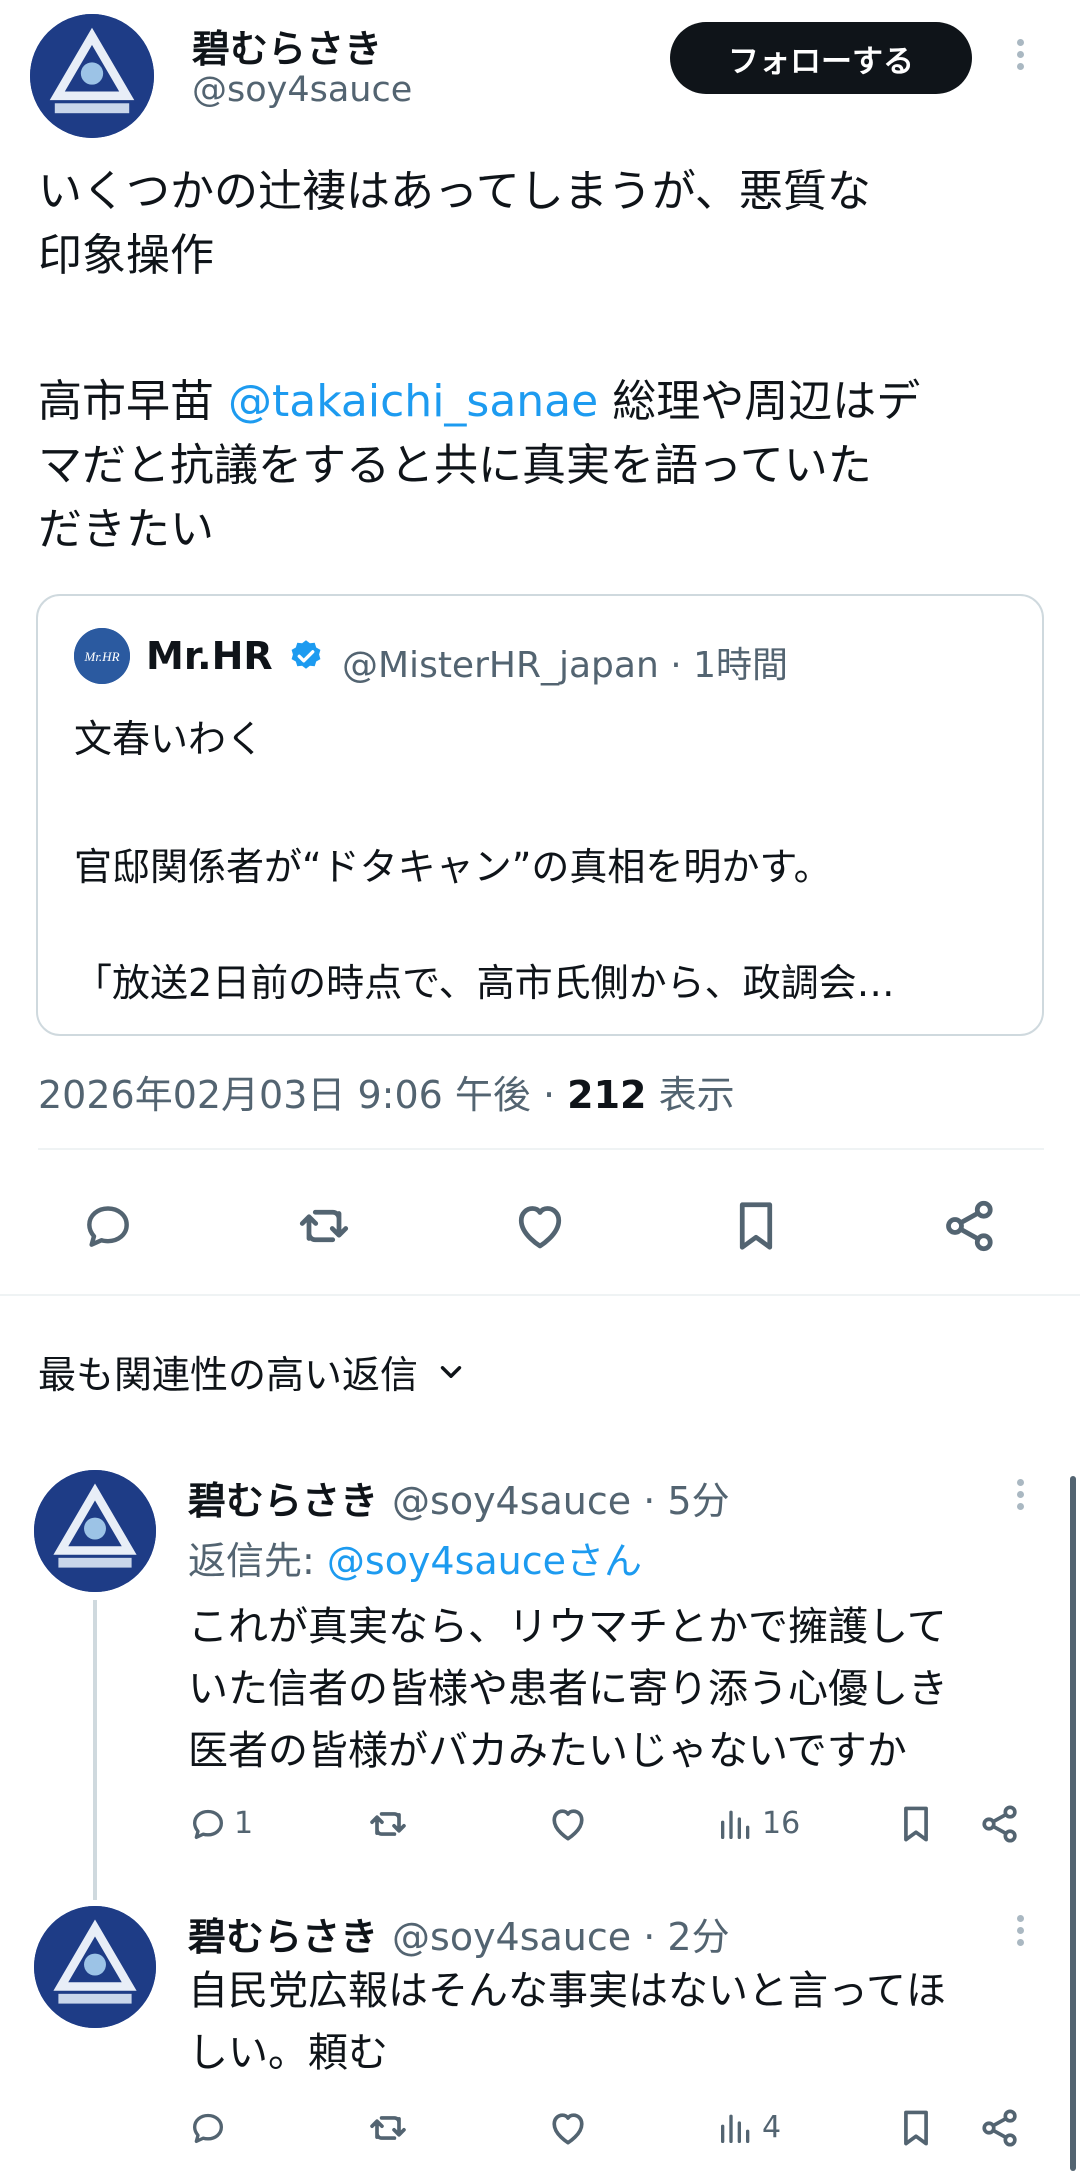  I want to click on verified-badge-icon, so click(306, 656).